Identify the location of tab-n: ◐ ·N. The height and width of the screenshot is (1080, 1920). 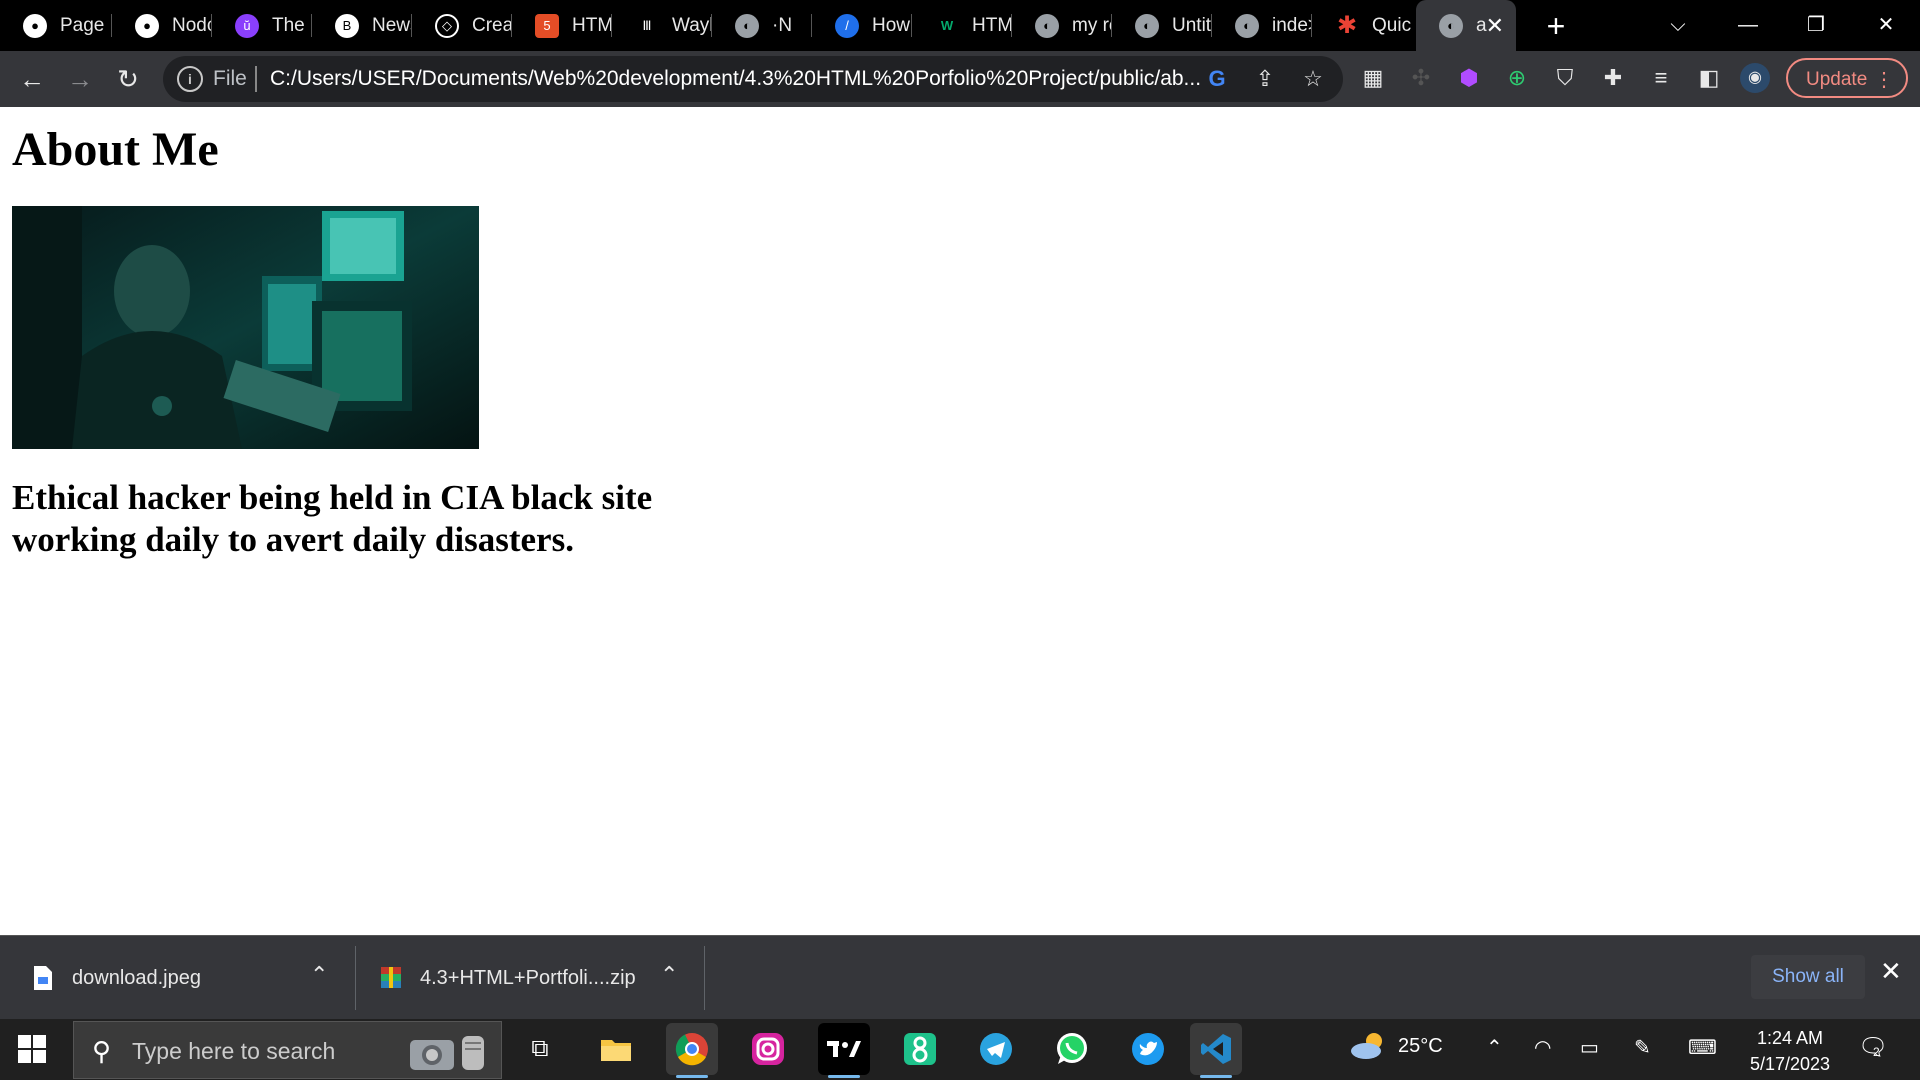
(762, 25).